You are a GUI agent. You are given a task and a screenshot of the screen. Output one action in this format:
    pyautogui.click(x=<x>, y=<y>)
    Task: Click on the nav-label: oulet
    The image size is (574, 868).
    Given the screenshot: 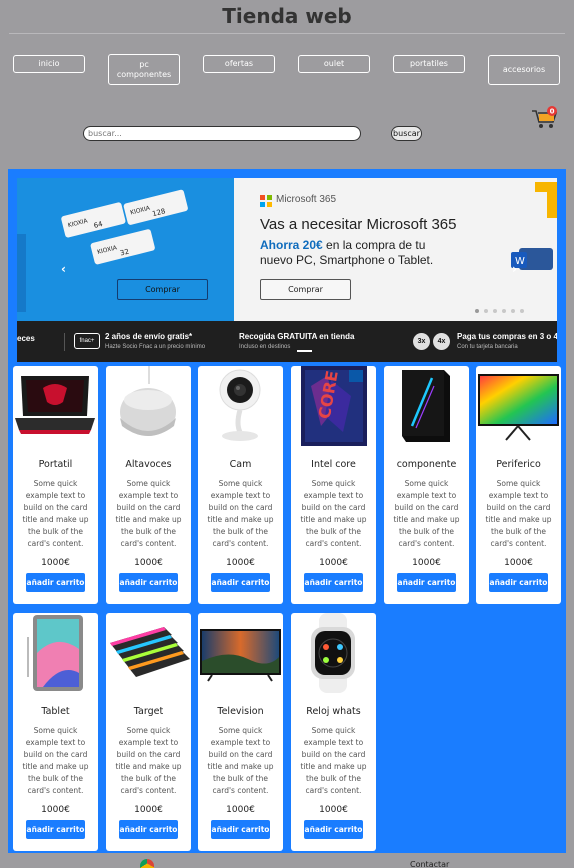 What is the action you would take?
    pyautogui.click(x=334, y=63)
    